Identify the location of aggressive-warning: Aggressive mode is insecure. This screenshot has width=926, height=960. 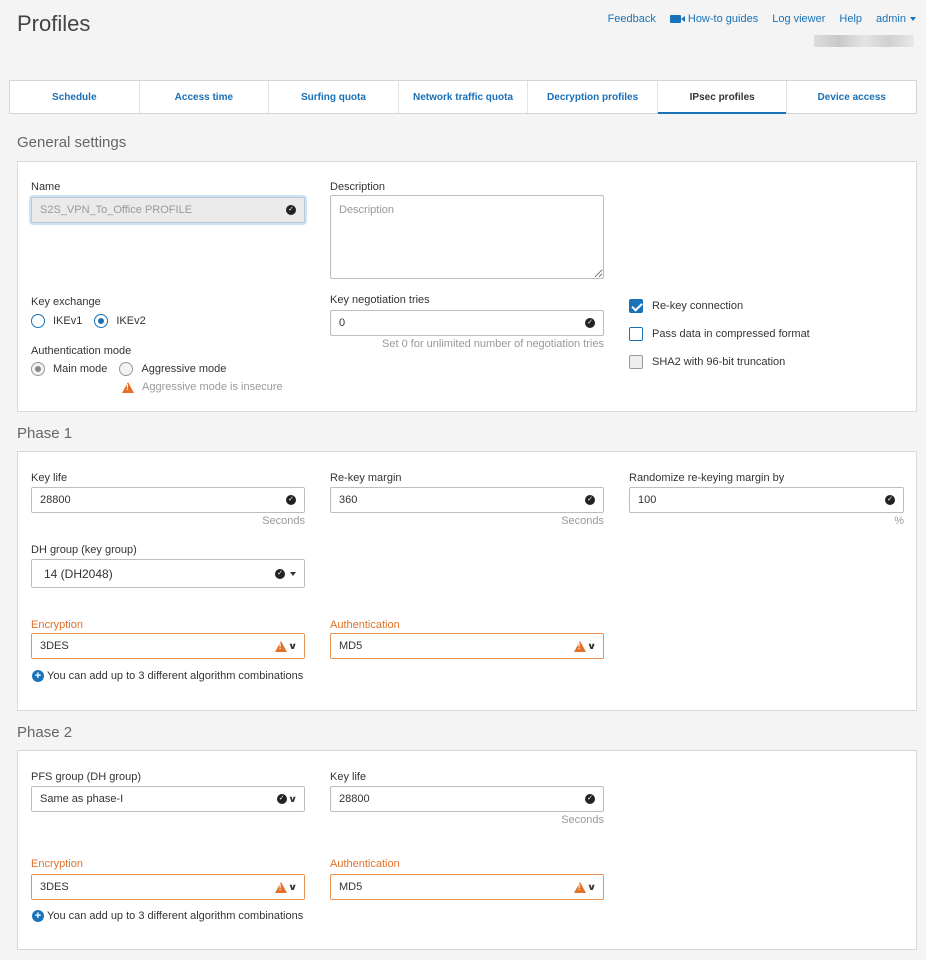
(202, 387).